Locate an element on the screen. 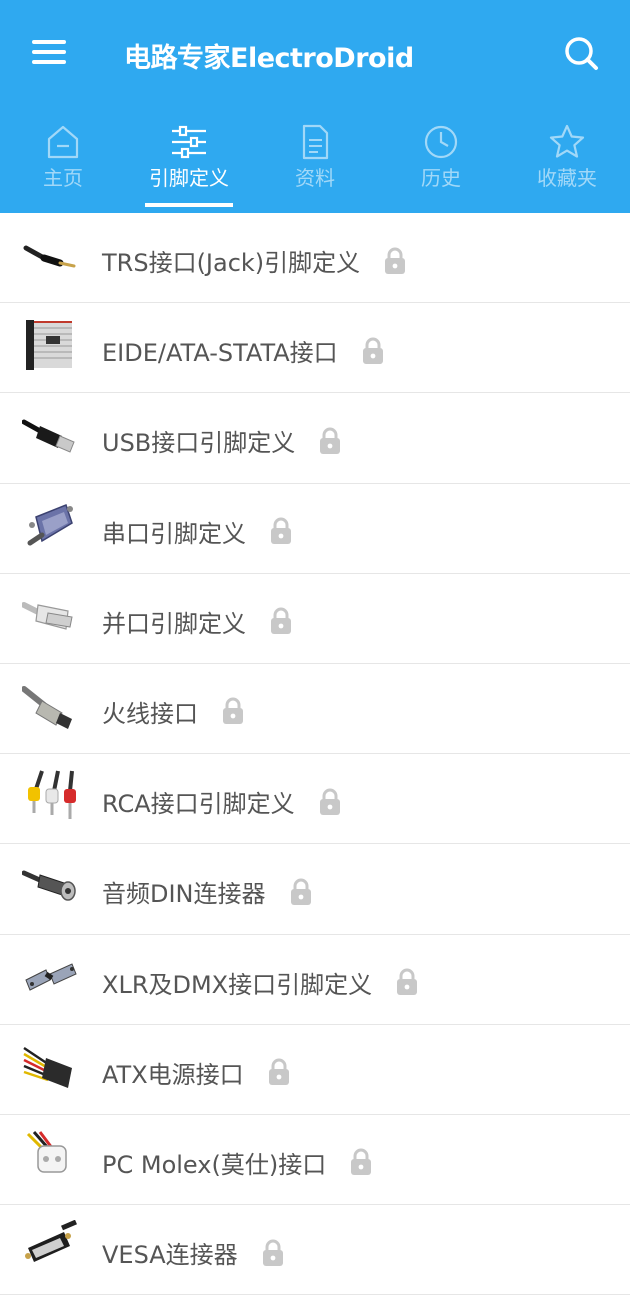  din-plug-image is located at coordinates (49, 886).